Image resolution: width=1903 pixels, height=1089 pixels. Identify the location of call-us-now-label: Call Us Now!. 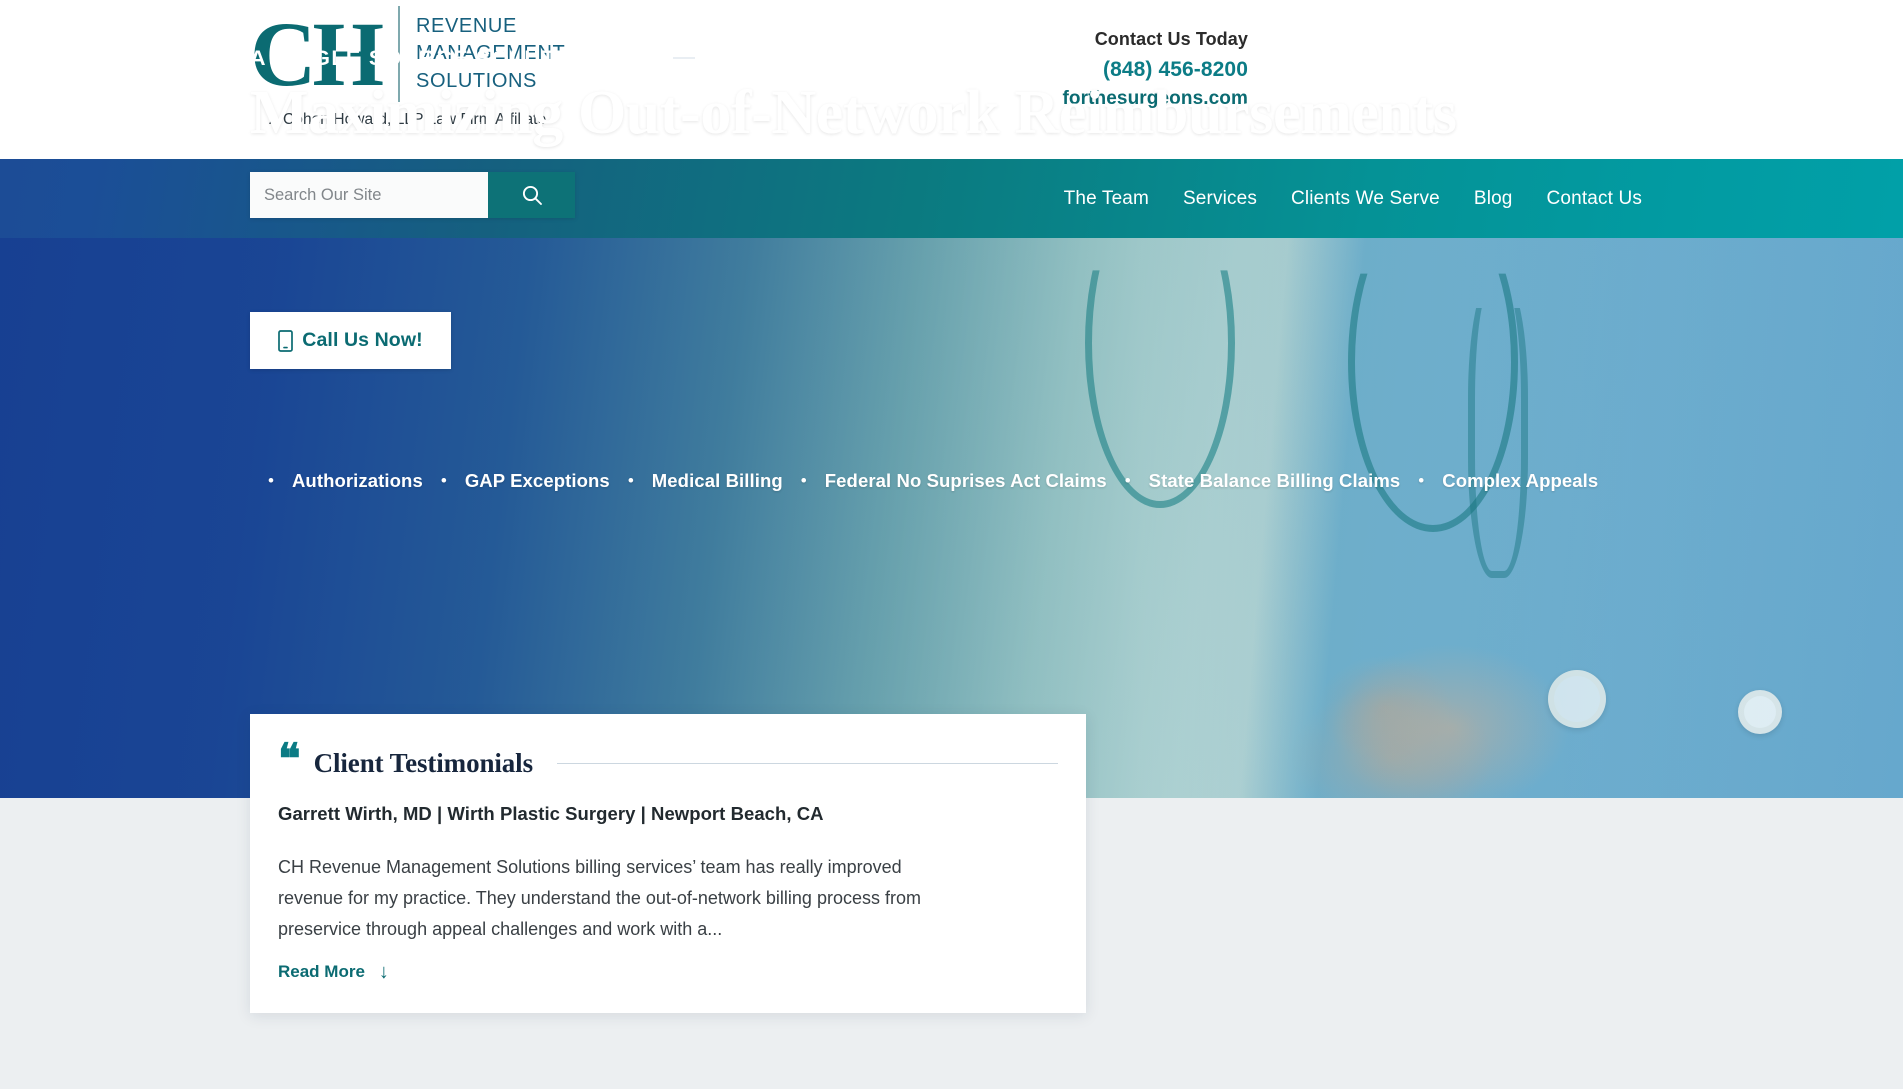
(362, 340).